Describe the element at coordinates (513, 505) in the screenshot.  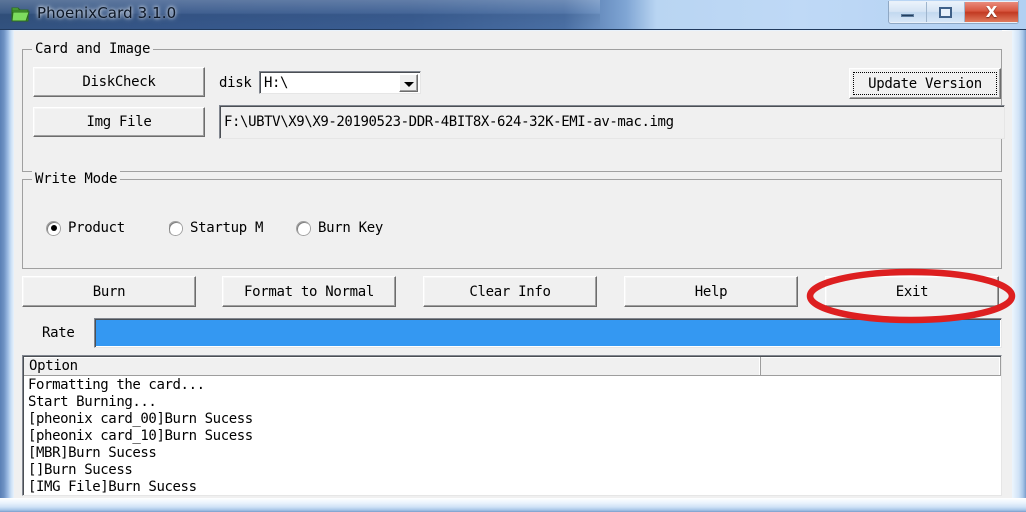
I see `window-frame-bottom` at that location.